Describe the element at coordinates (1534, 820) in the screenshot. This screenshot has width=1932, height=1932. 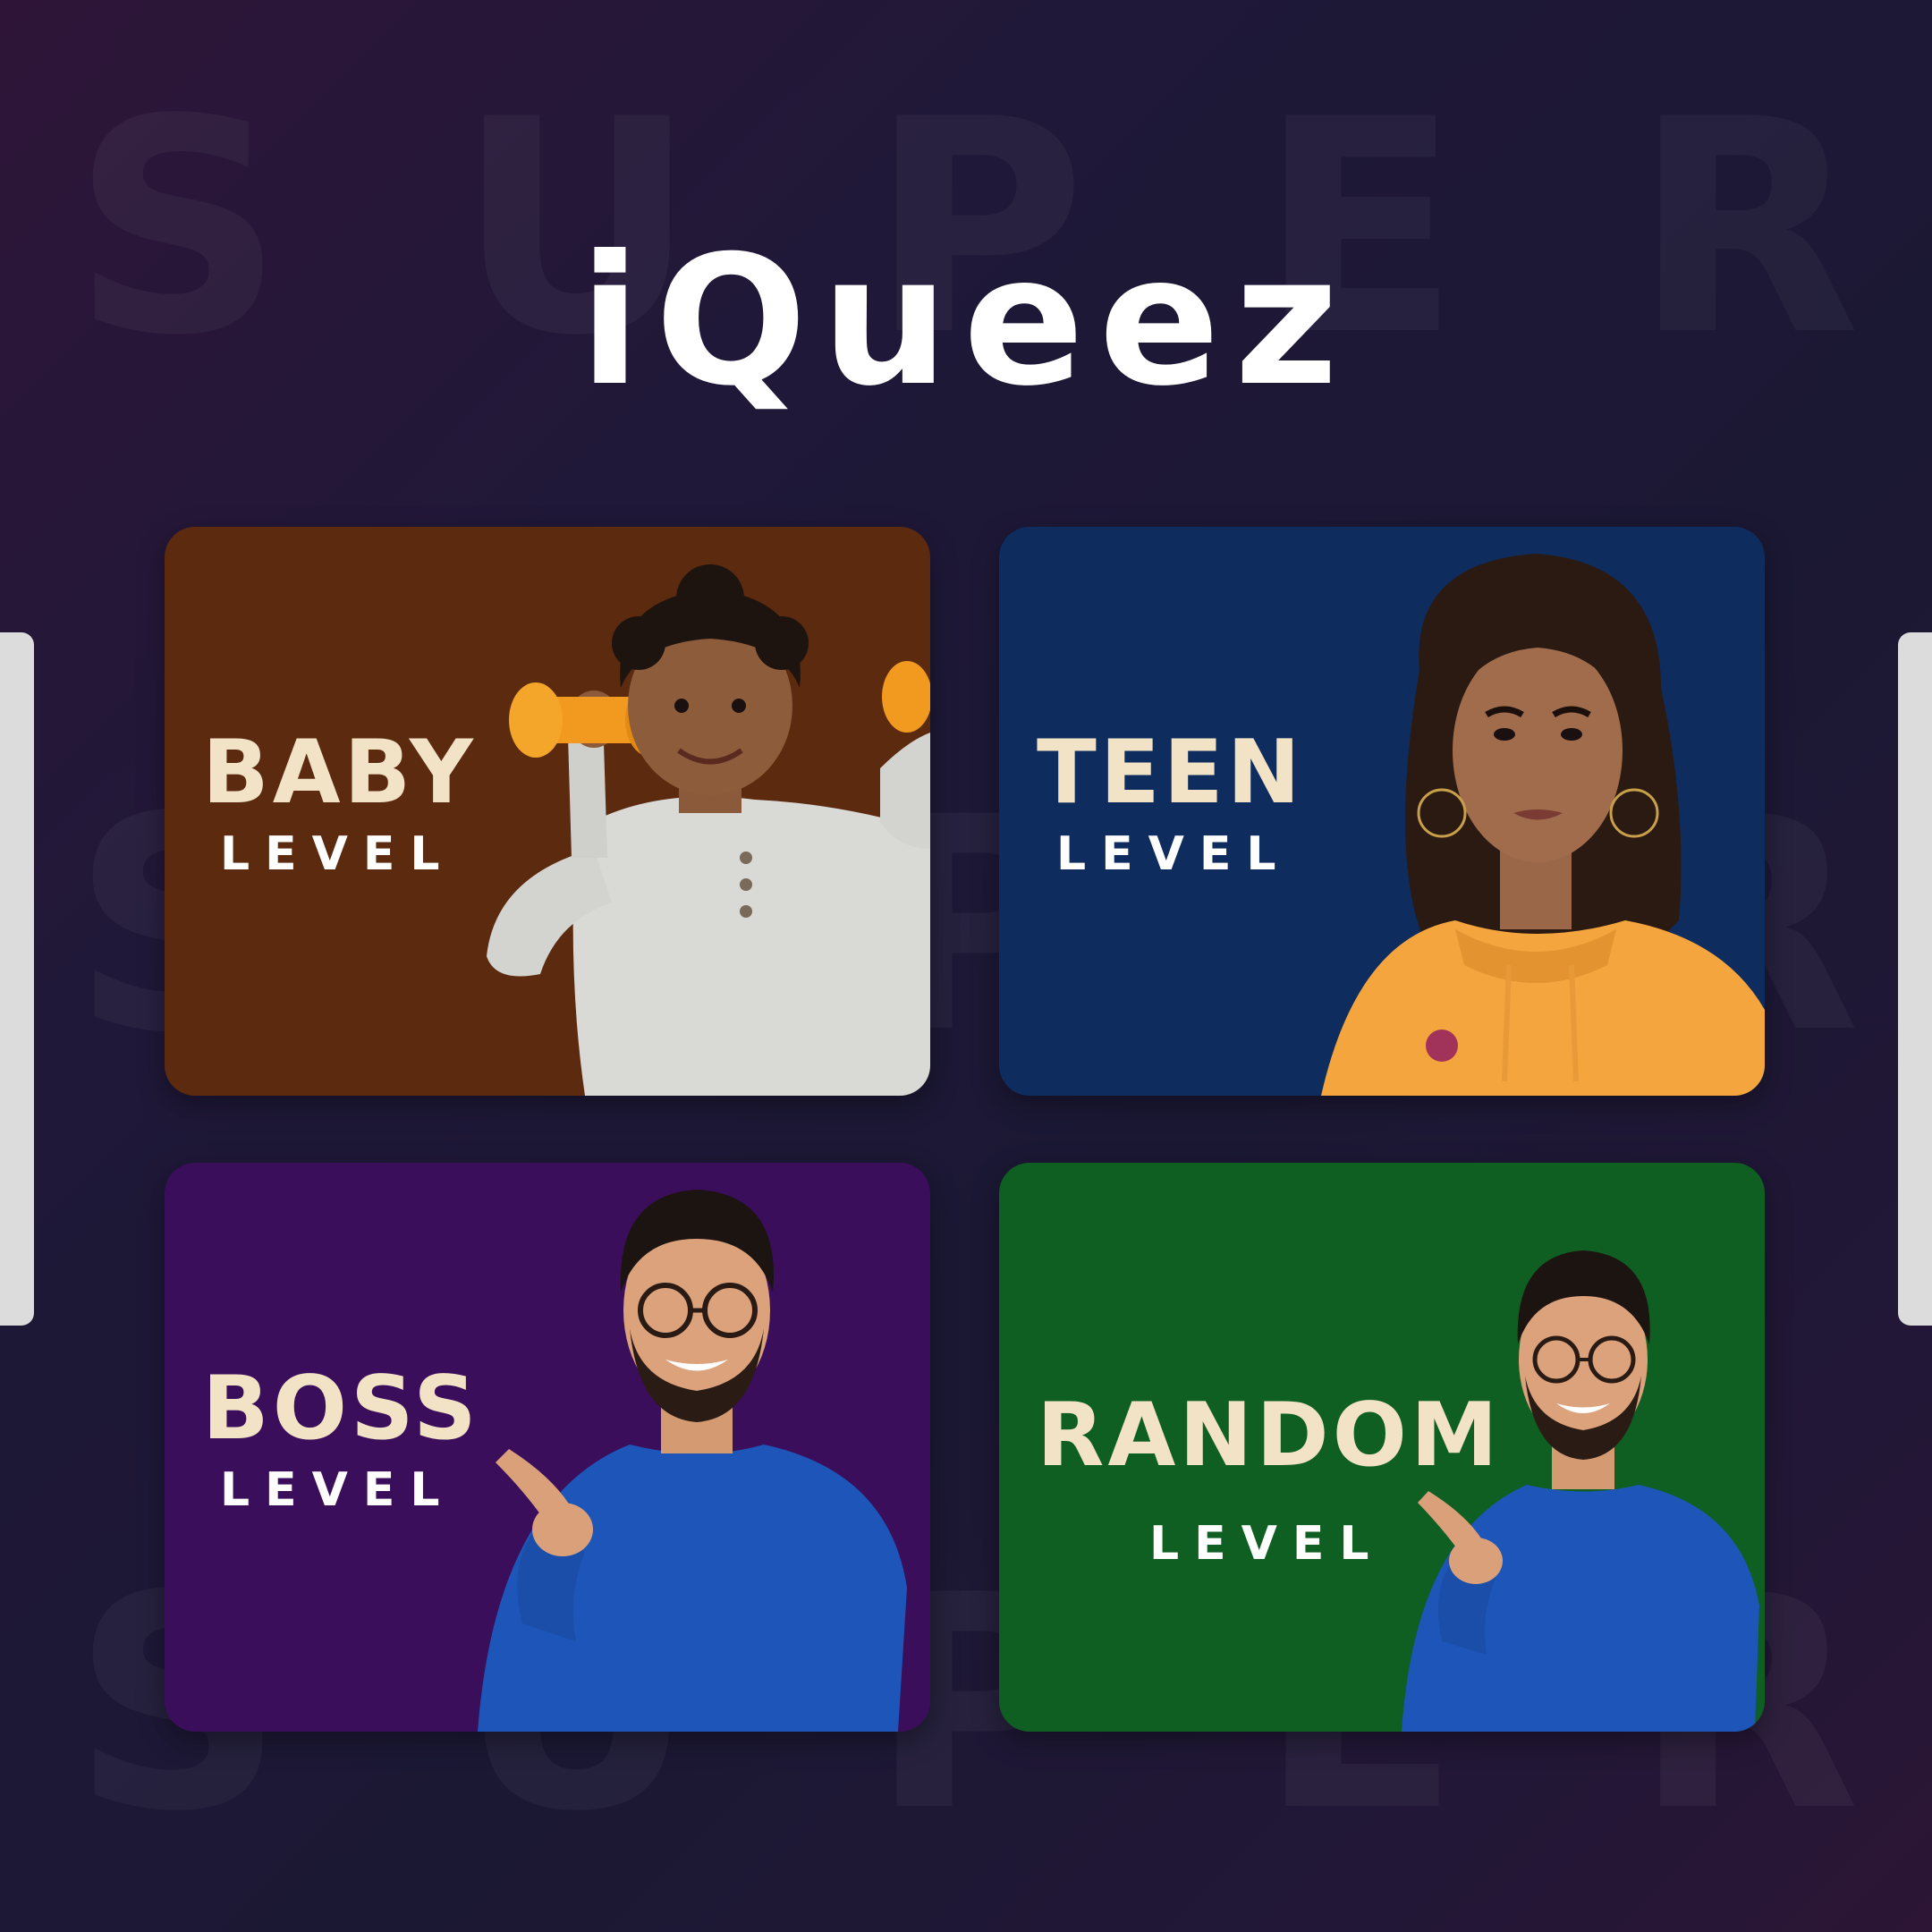
I see `young-woman-orange-hoodie-photo` at that location.